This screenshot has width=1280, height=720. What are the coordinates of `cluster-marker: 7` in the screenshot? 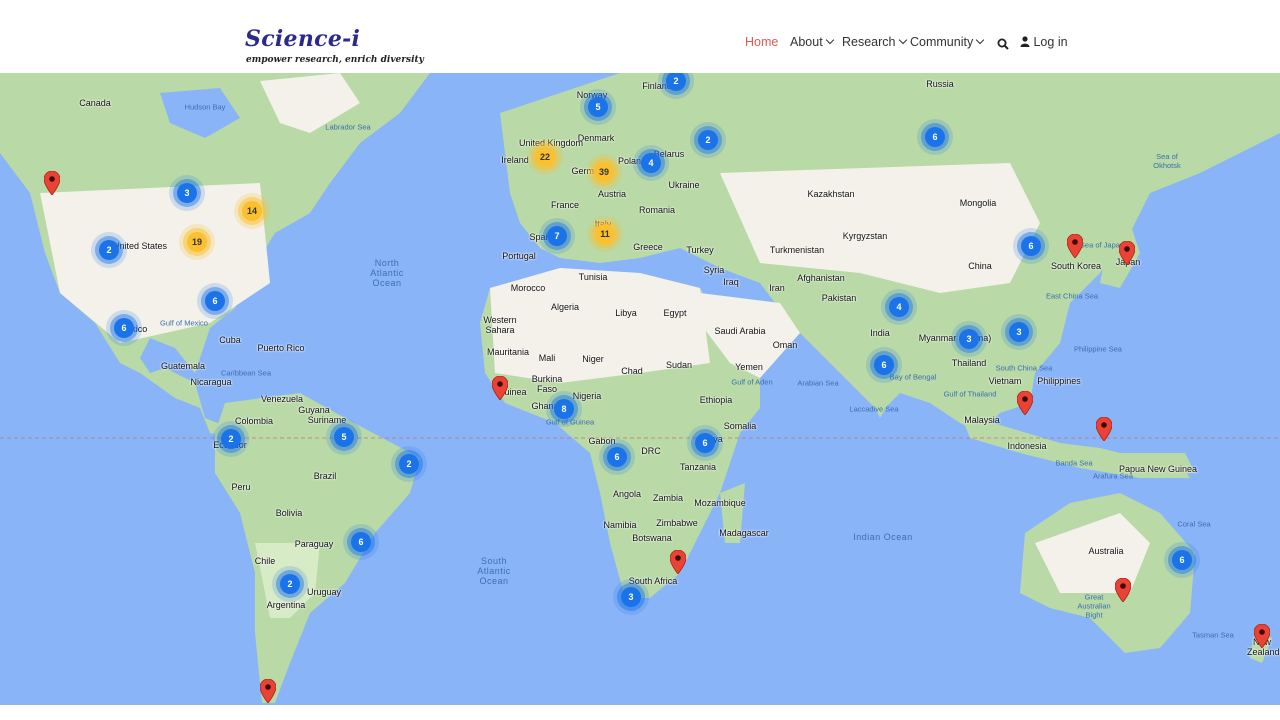 It's located at (557, 236).